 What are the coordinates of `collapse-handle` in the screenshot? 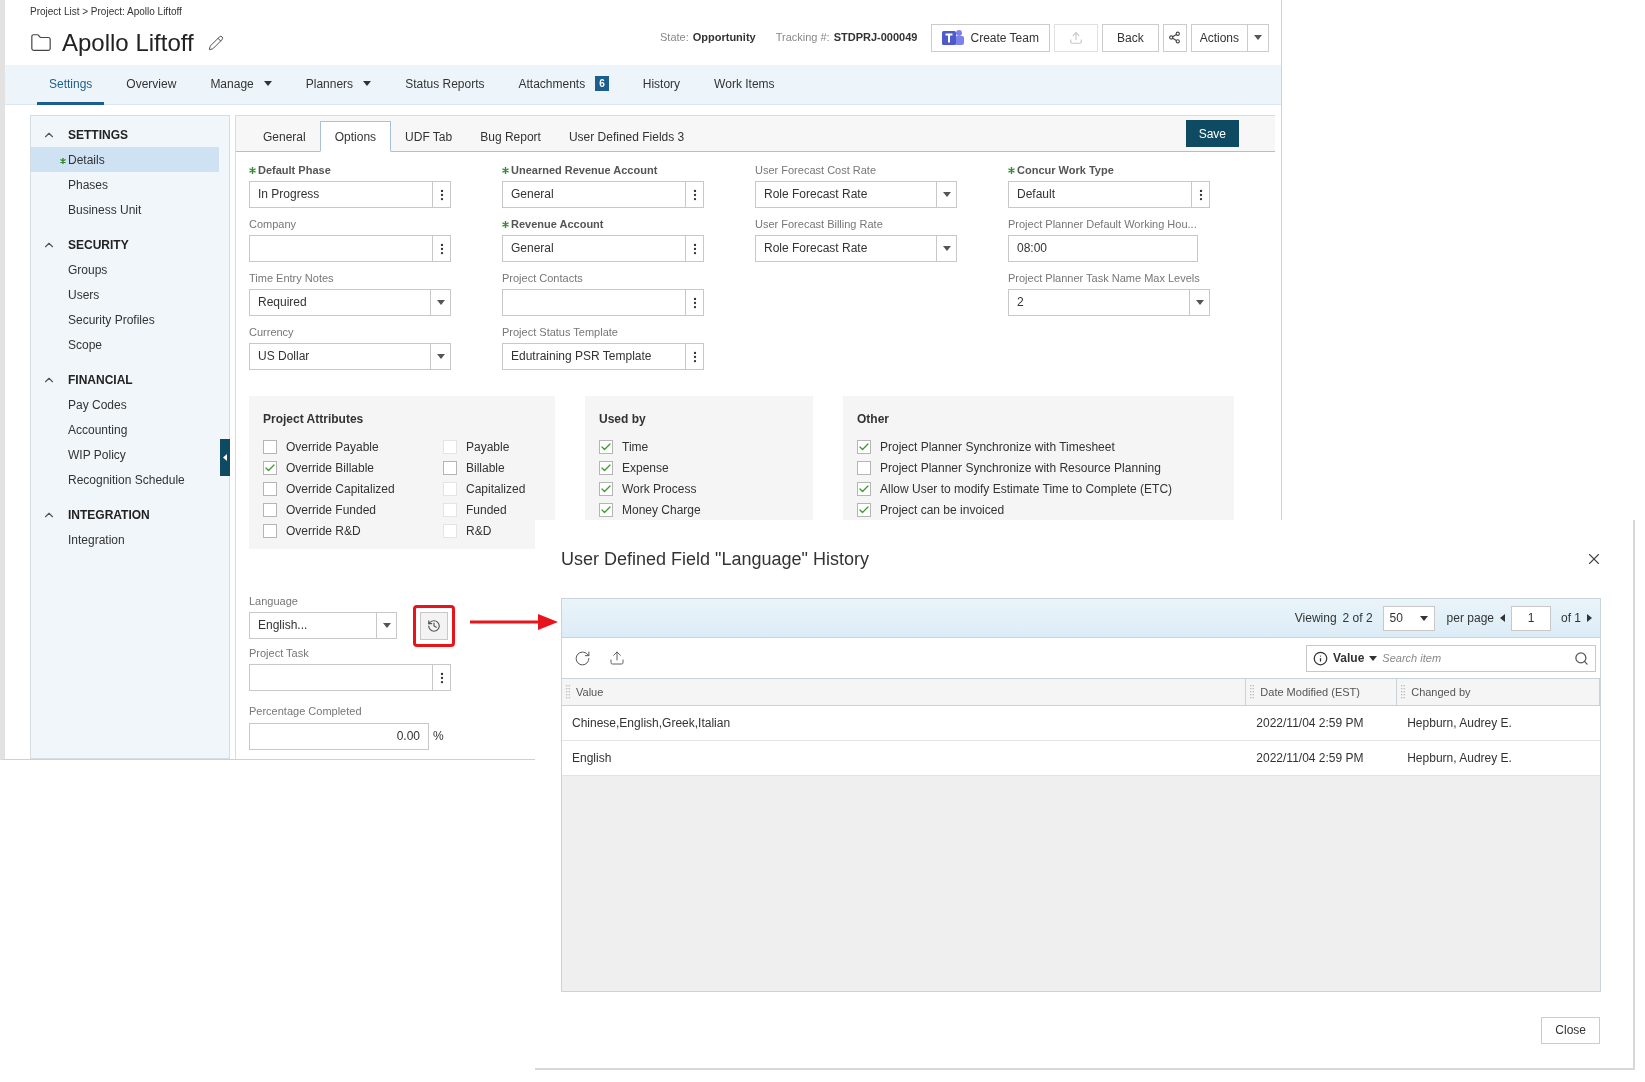 It's located at (225, 457).